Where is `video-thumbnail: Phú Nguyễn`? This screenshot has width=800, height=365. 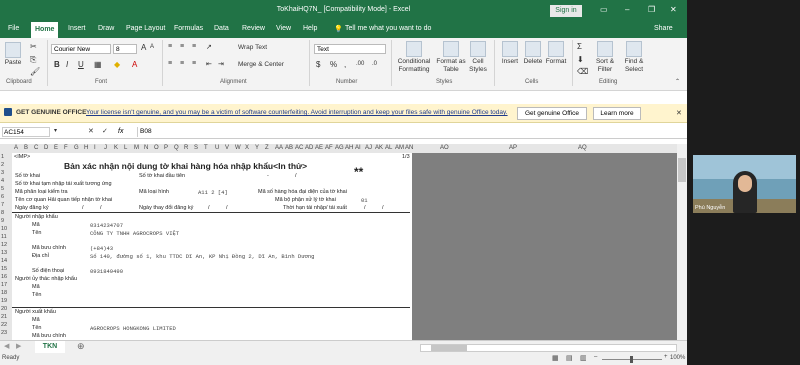 video-thumbnail: Phú Nguyễn is located at coordinates (744, 184).